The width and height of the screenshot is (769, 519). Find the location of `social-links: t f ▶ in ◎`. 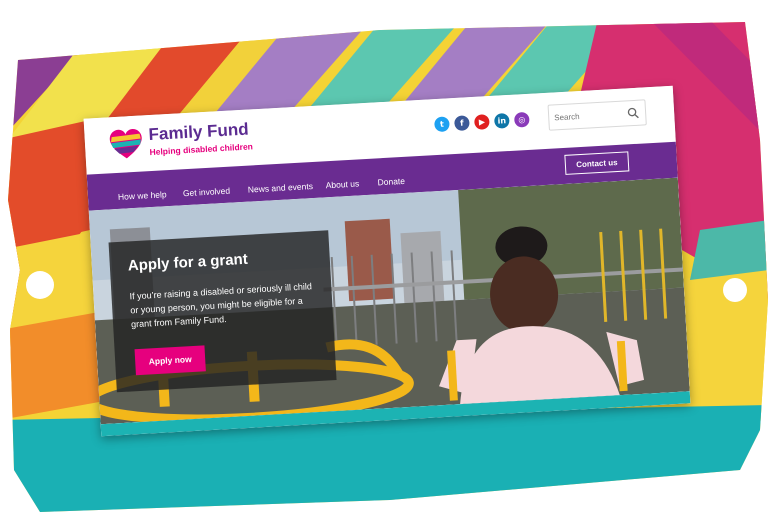

social-links: t f ▶ in ◎ is located at coordinates (482, 122).